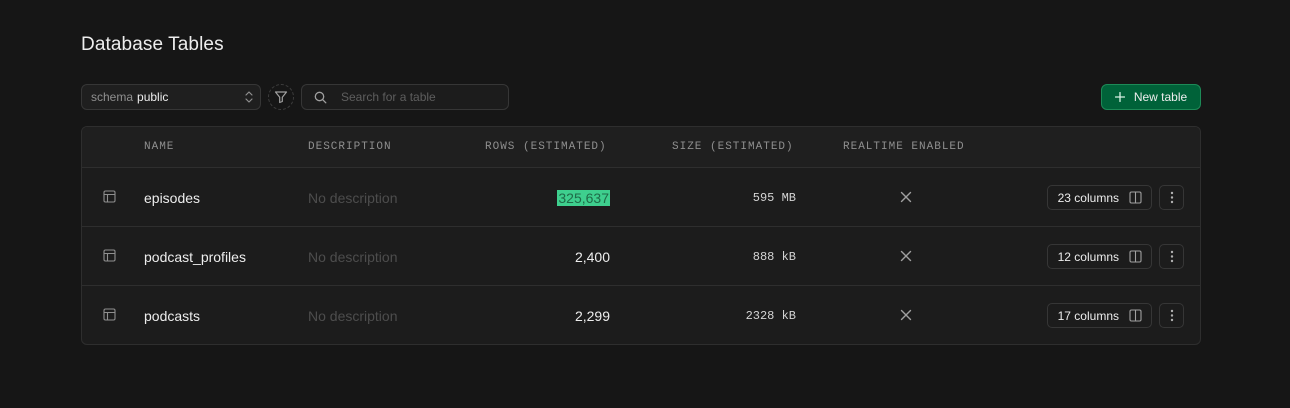 The image size is (1290, 408). I want to click on table-row-count: 2,400, so click(592, 257).